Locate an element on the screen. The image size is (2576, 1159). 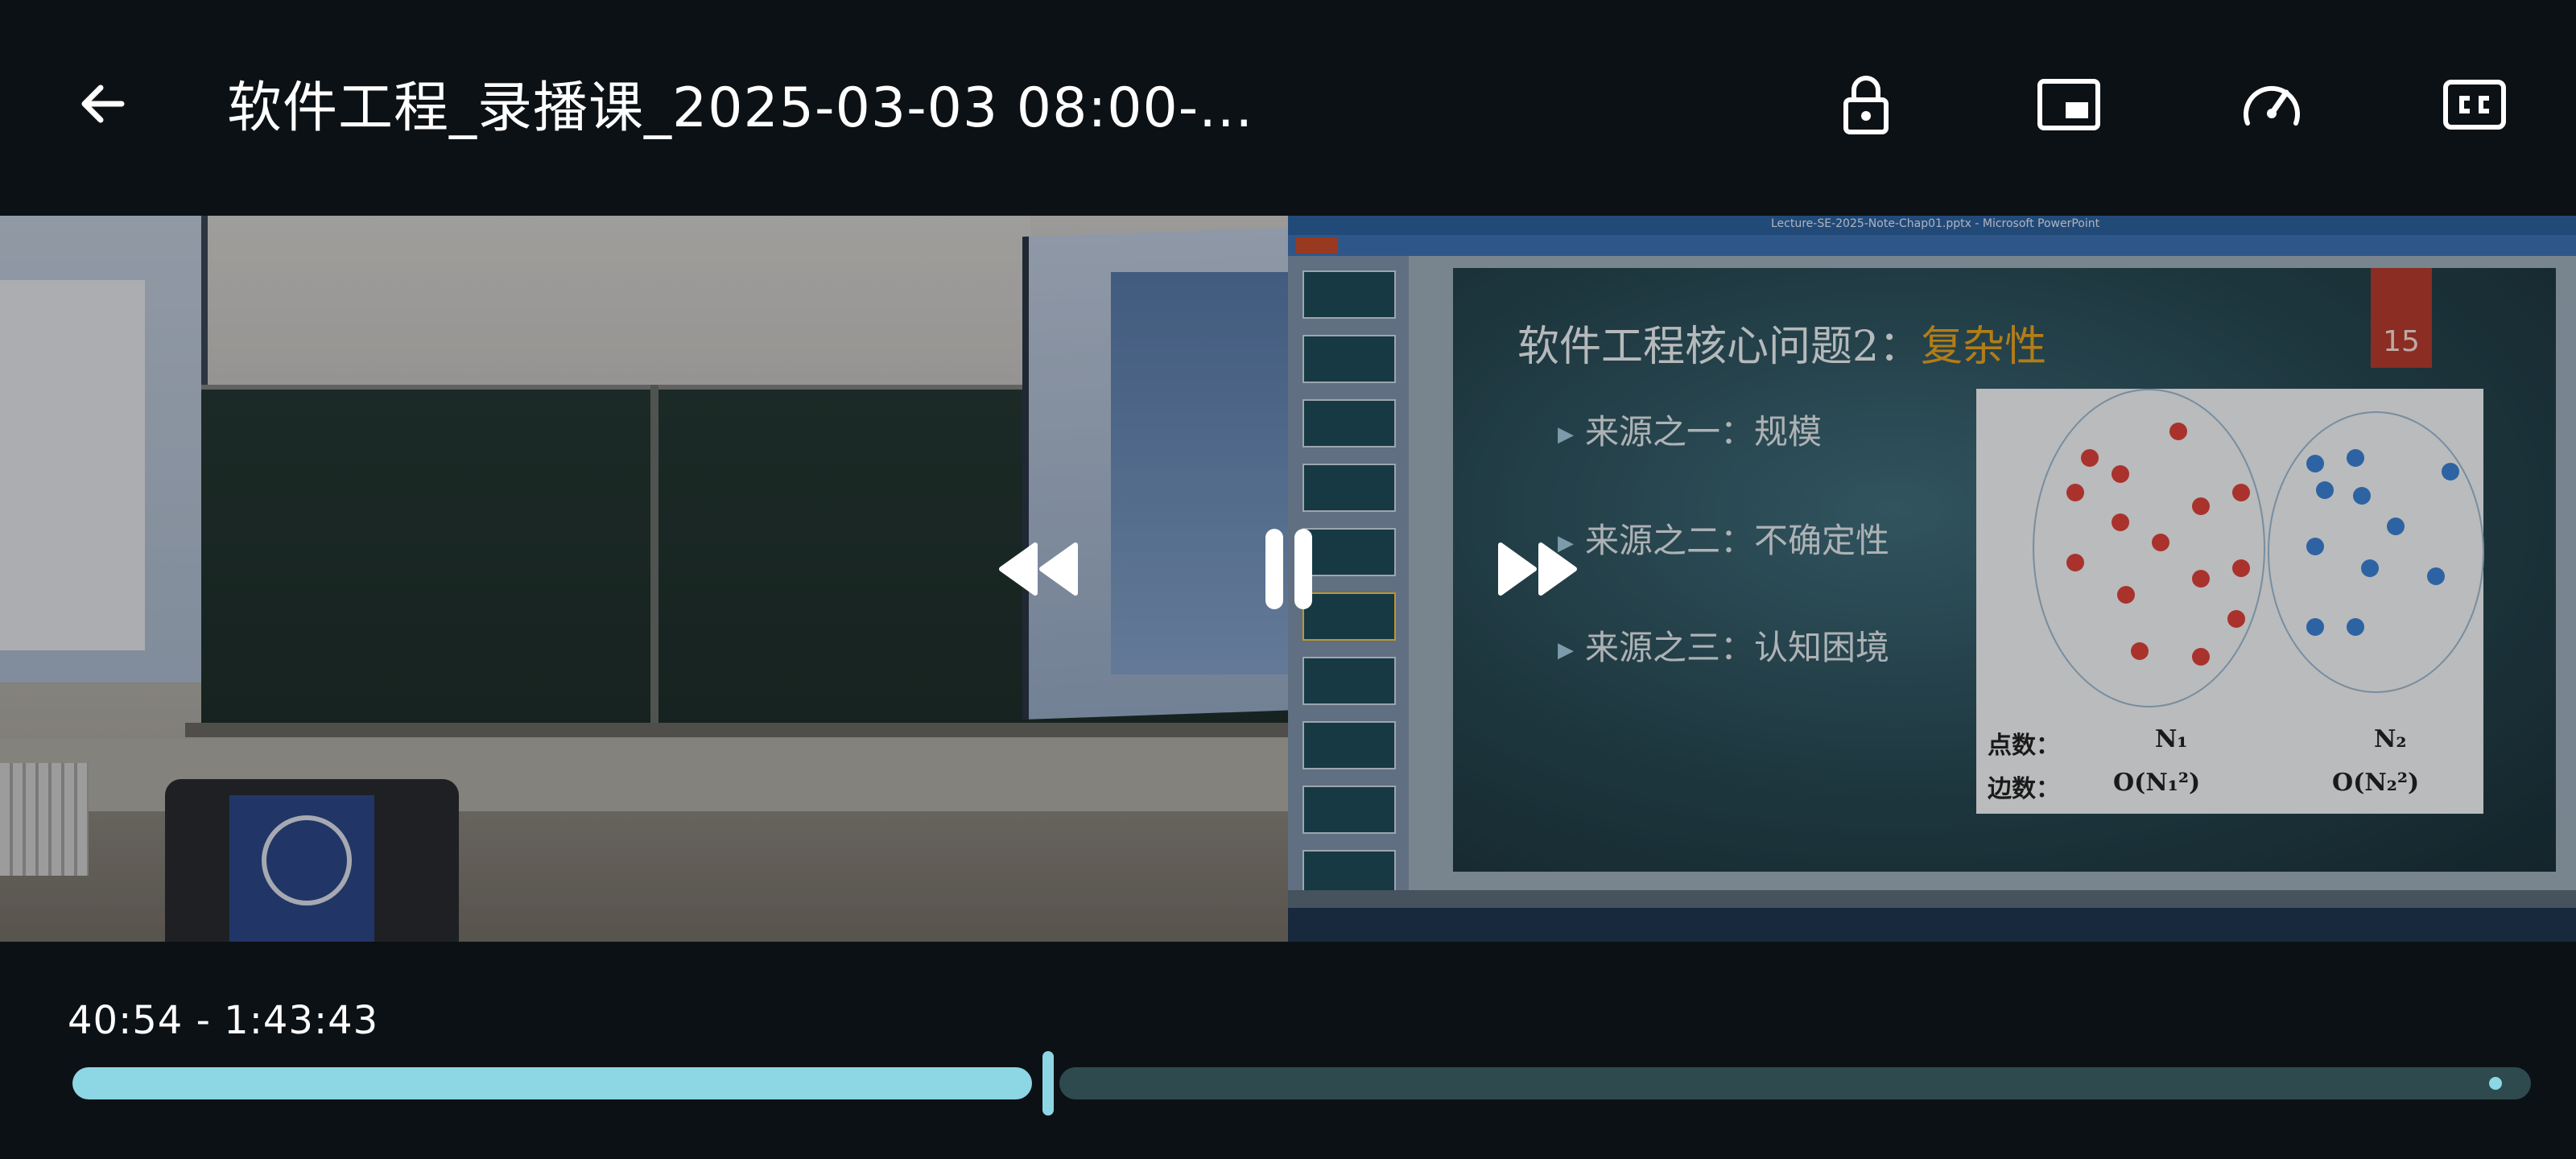
pause-icon is located at coordinates (1288, 569).